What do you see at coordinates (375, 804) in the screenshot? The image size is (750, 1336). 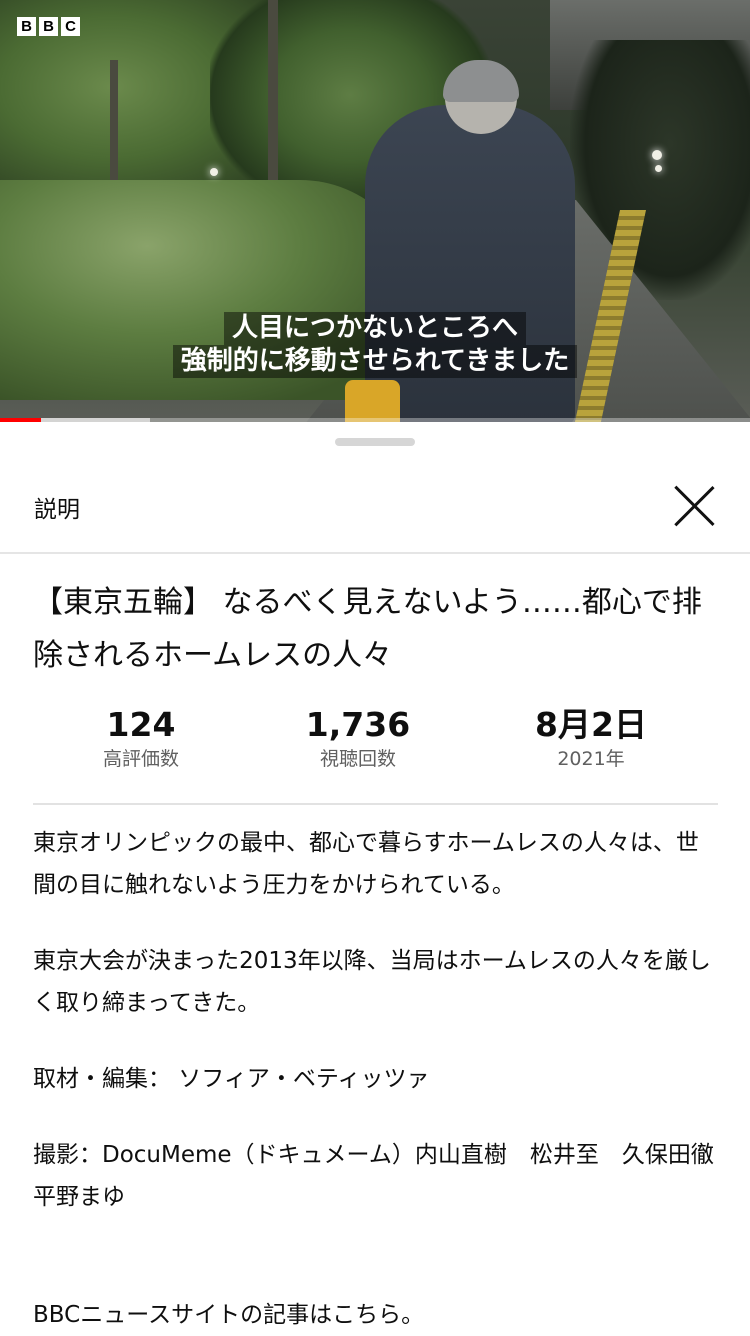 I see `divider` at bounding box center [375, 804].